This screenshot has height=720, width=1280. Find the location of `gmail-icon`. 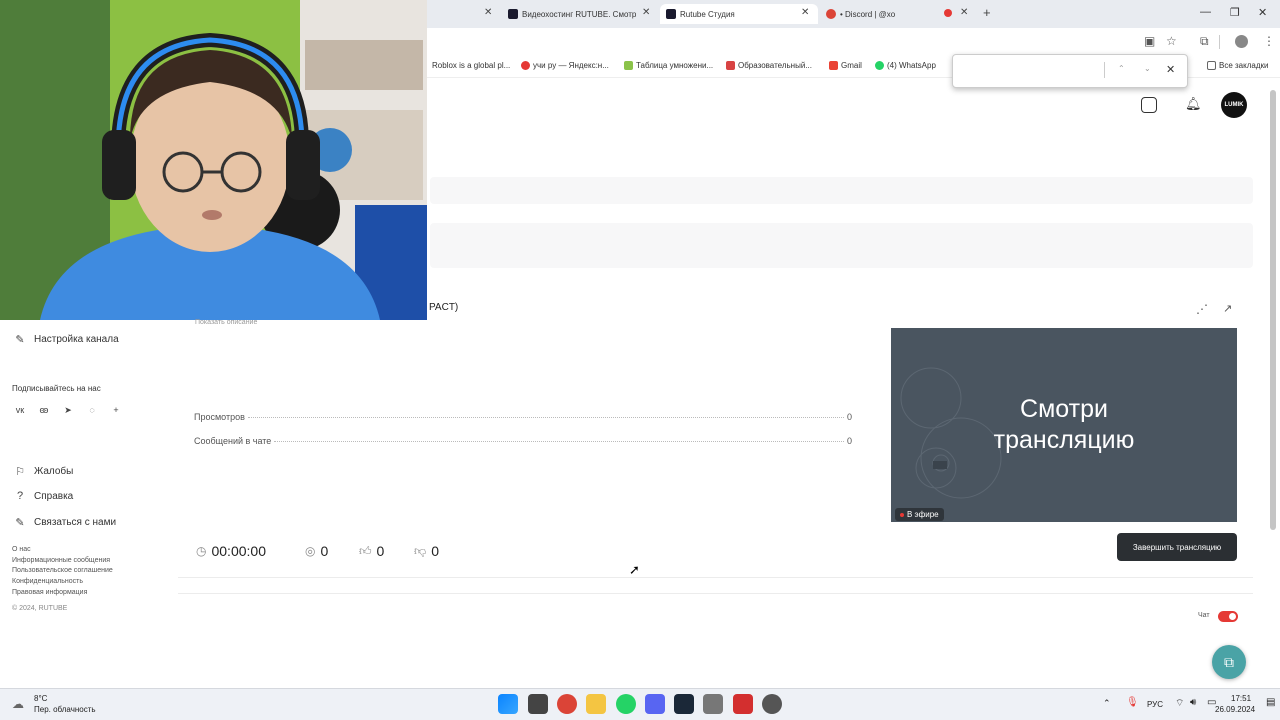

gmail-icon is located at coordinates (833, 65).